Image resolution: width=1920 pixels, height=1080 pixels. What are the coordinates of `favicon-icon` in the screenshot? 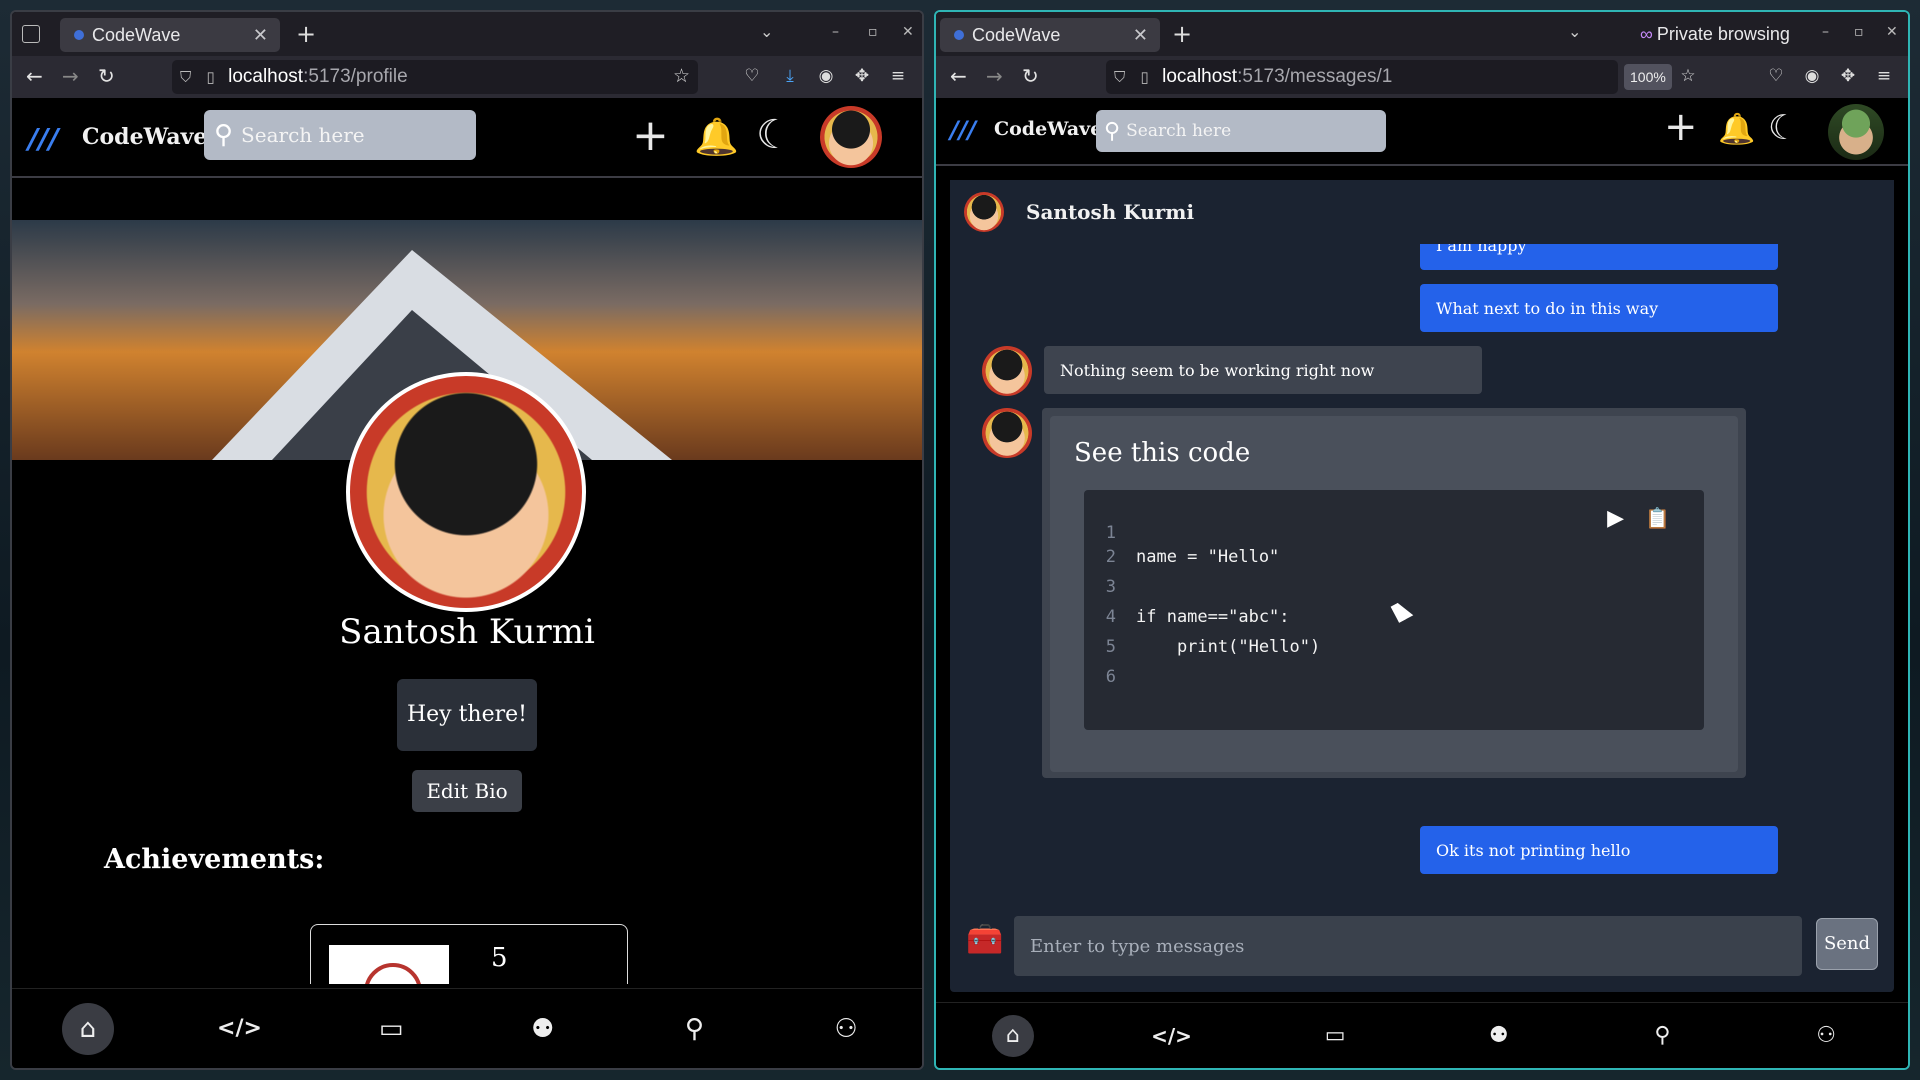 It's located at (959, 35).